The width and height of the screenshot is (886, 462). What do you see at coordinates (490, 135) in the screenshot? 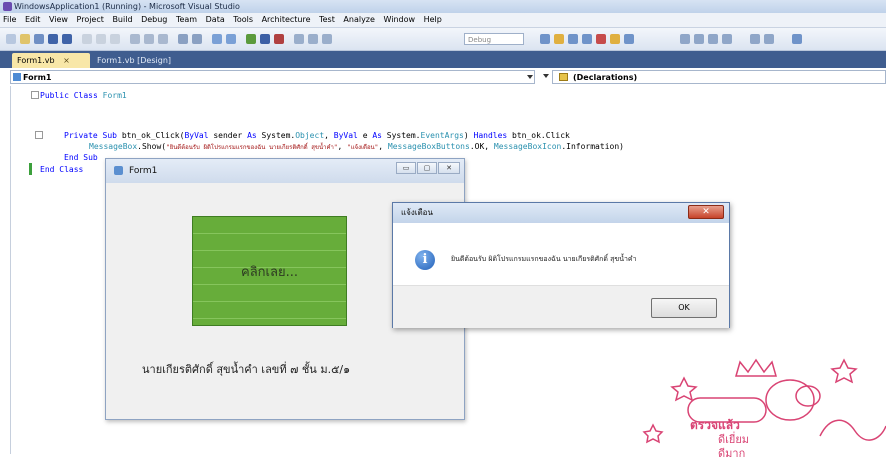
I see `keyword: Handles` at bounding box center [490, 135].